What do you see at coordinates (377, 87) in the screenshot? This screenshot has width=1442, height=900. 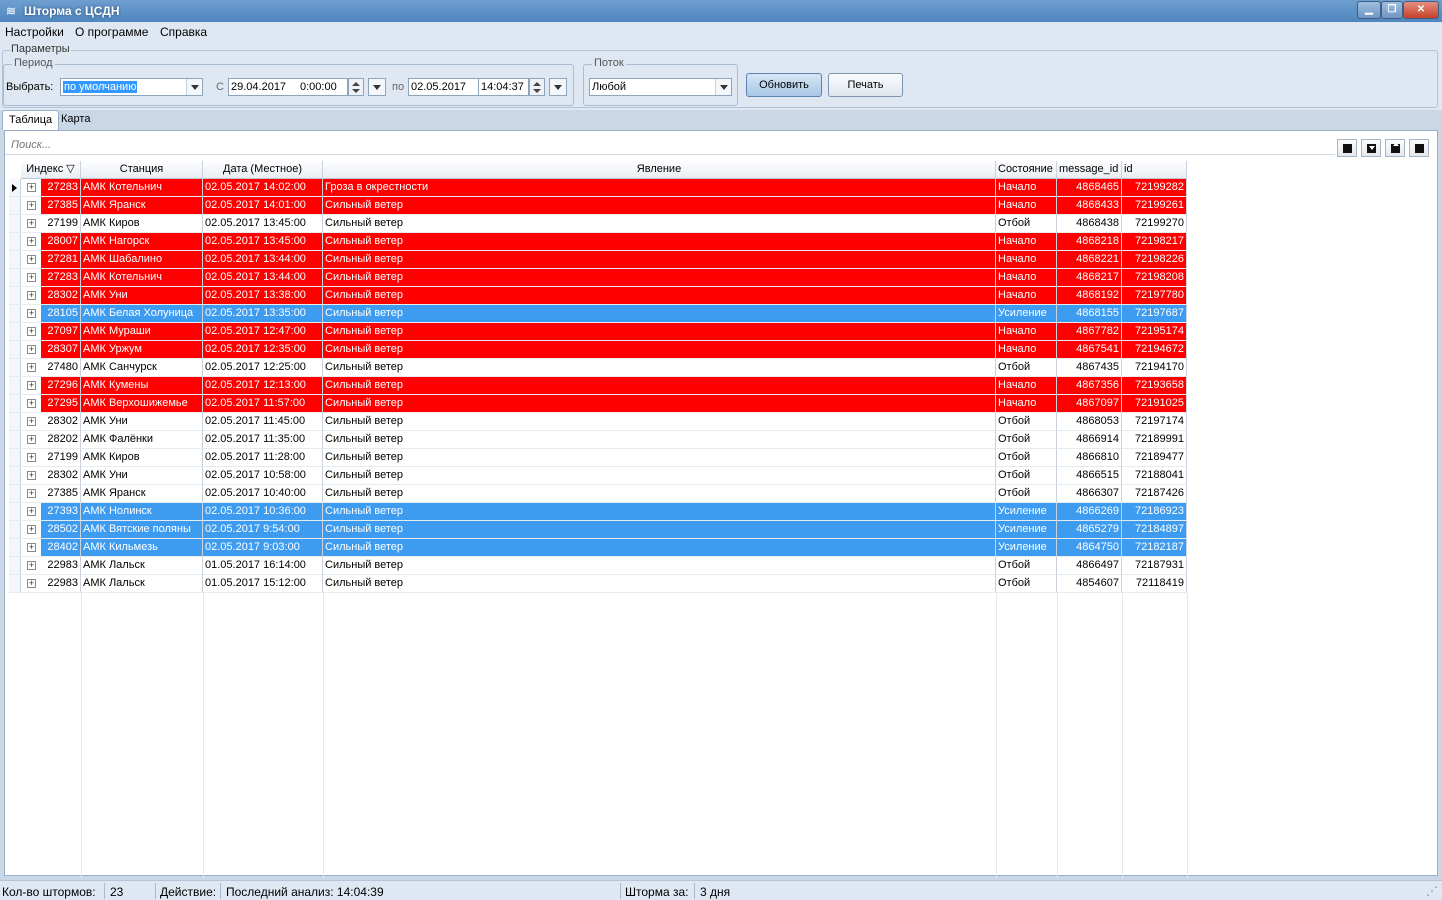 I see `from-calendar-dropdown` at bounding box center [377, 87].